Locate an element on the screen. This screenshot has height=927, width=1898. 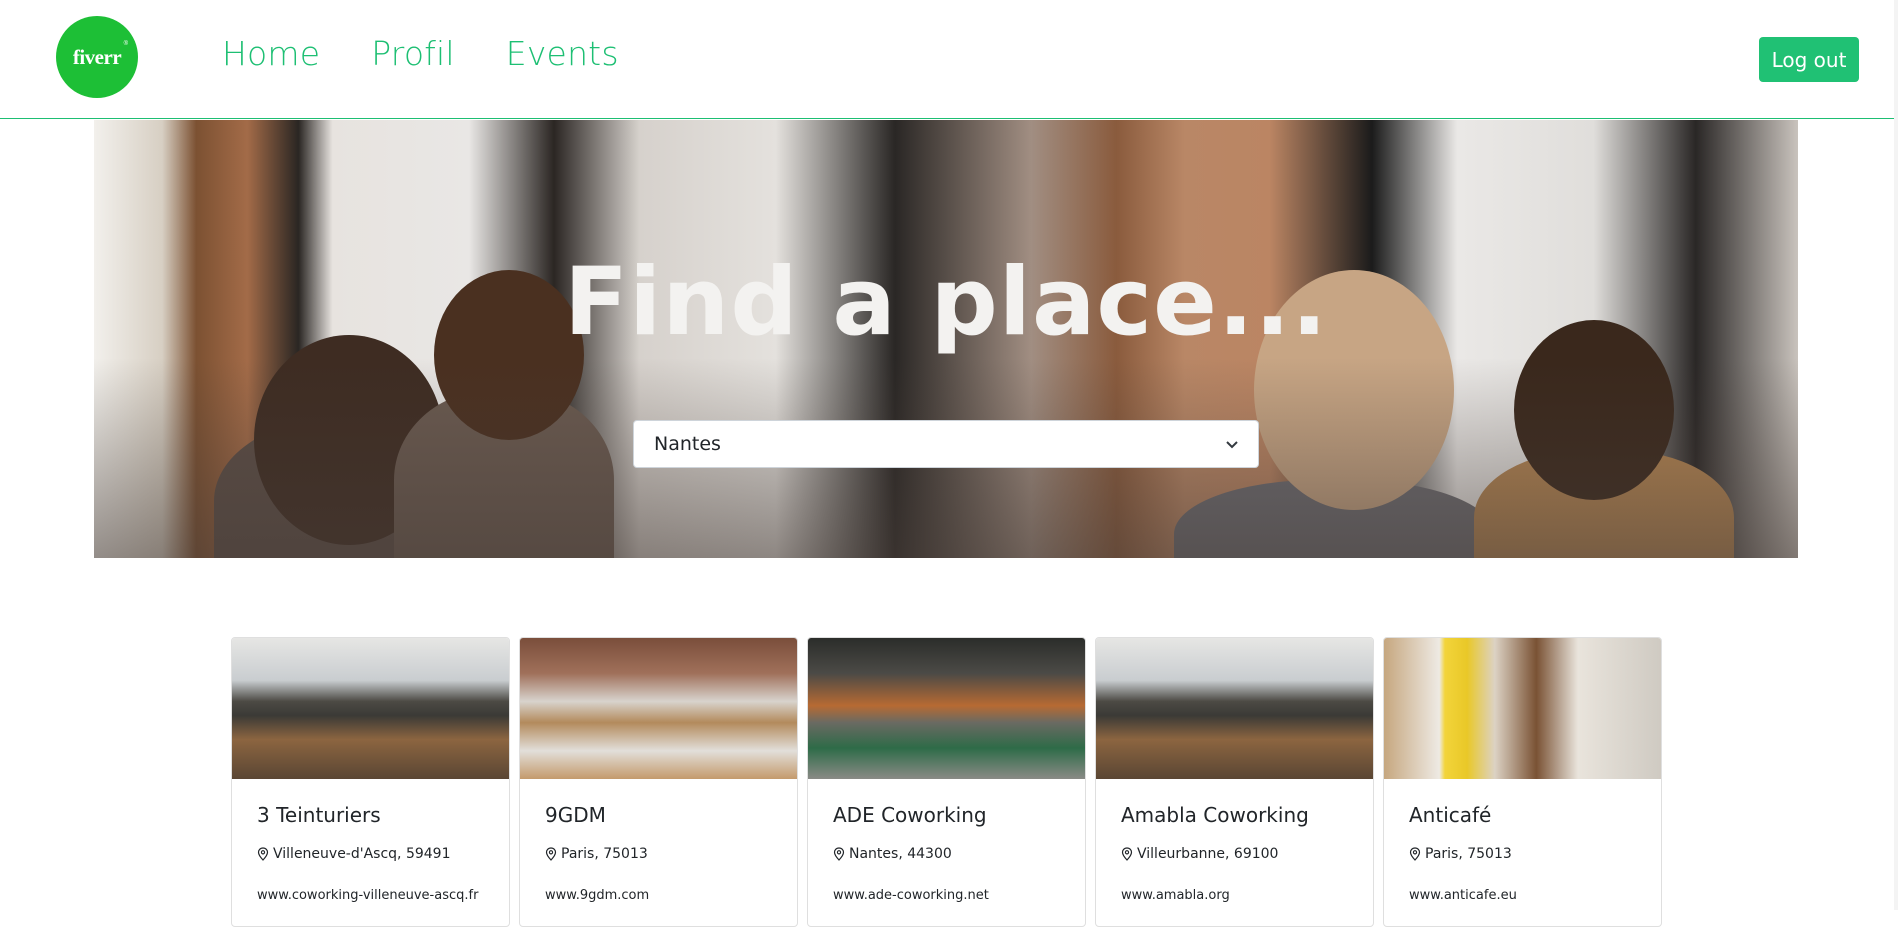
registered-mark: ® is located at coordinates (125, 44).